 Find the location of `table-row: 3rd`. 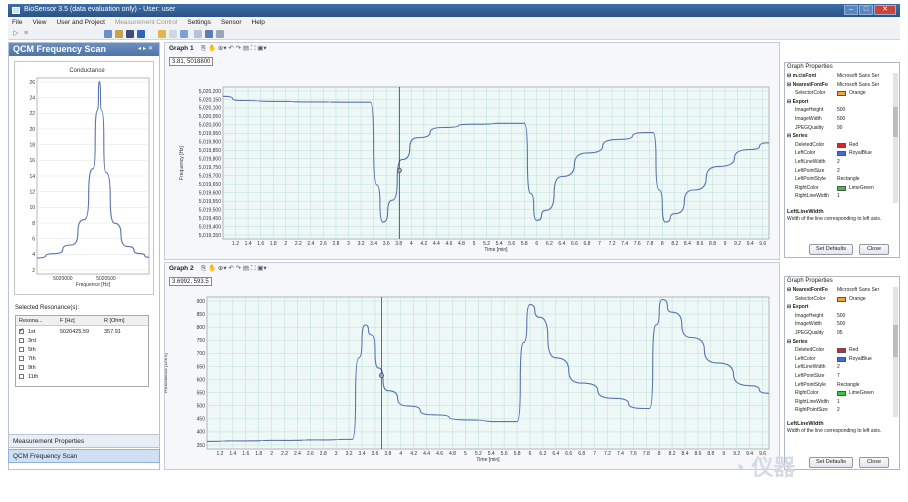

table-row: 3rd is located at coordinates (82, 341).